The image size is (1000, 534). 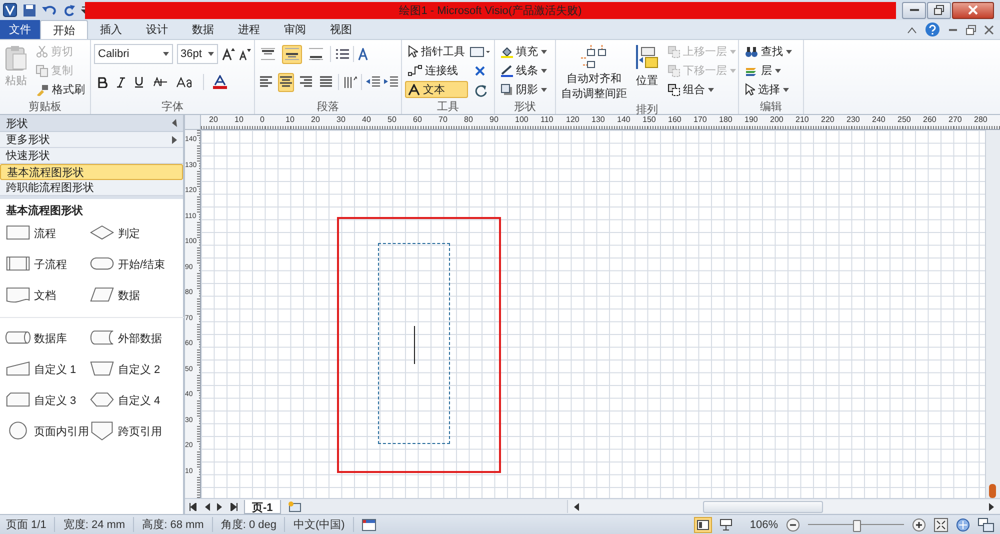 What do you see at coordinates (647, 73) in the screenshot?
I see `position-button: 位置` at bounding box center [647, 73].